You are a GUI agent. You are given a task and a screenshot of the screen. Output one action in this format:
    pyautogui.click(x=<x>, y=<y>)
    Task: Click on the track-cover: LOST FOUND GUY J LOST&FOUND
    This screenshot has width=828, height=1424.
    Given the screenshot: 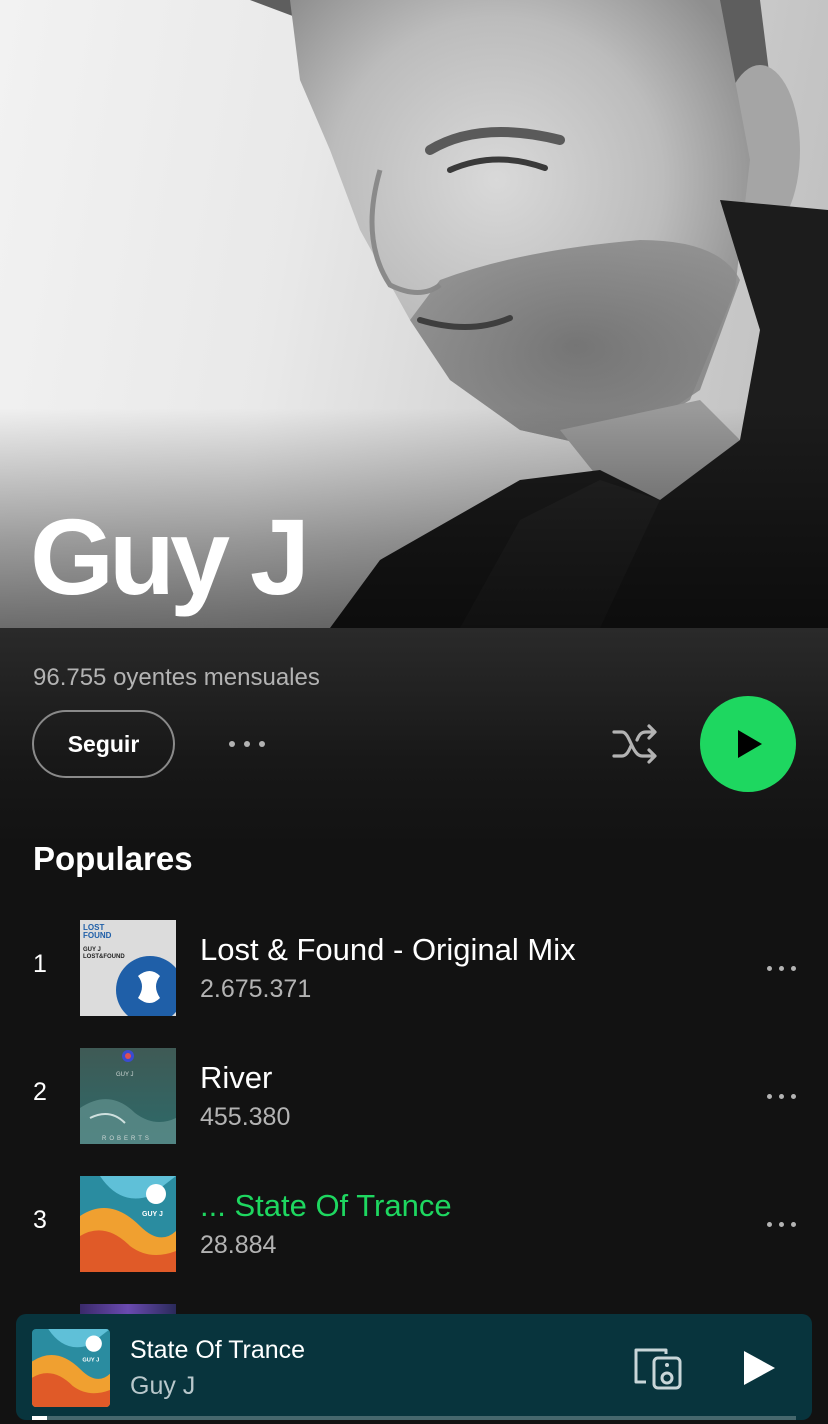 What is the action you would take?
    pyautogui.click(x=128, y=968)
    